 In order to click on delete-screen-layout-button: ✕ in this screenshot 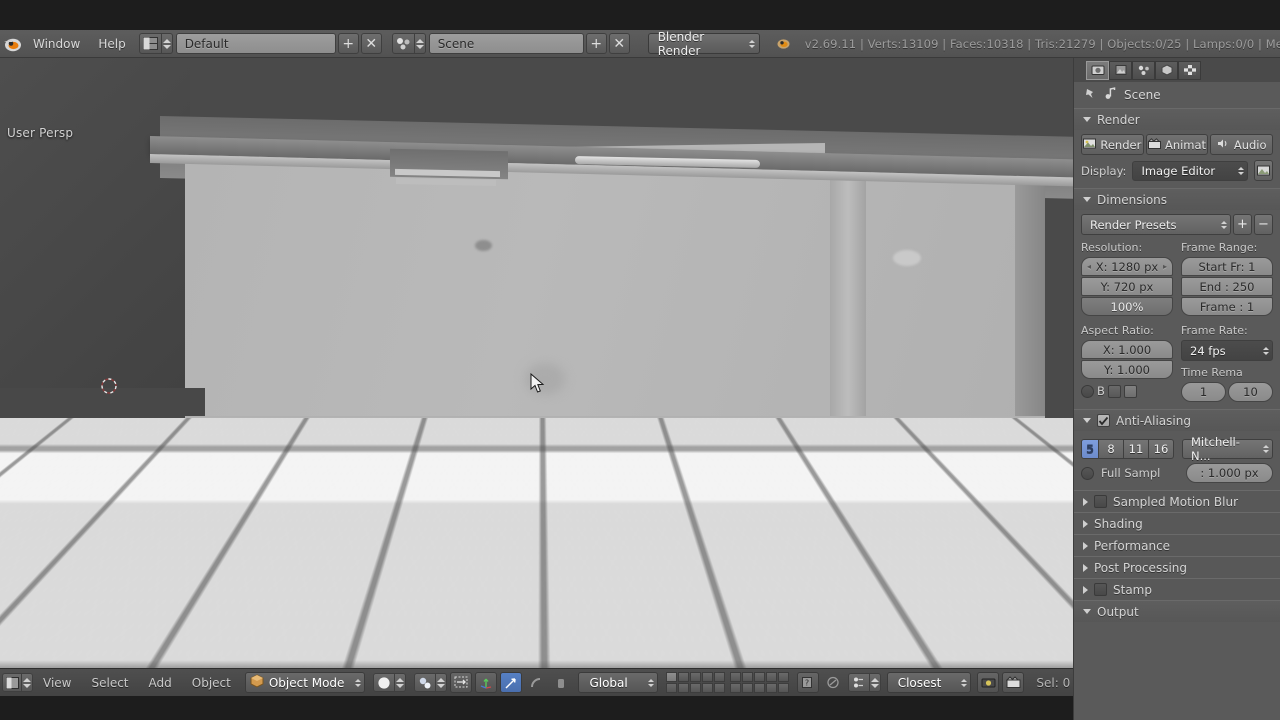, I will do `click(371, 43)`.